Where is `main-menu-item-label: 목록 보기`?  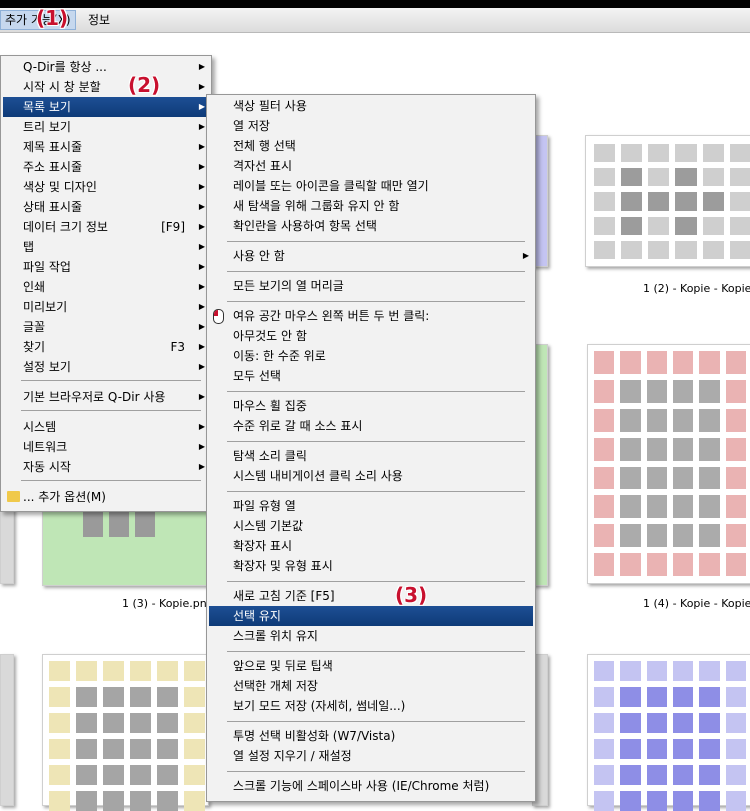
main-menu-item-label: 목록 보기 is located at coordinates (47, 107).